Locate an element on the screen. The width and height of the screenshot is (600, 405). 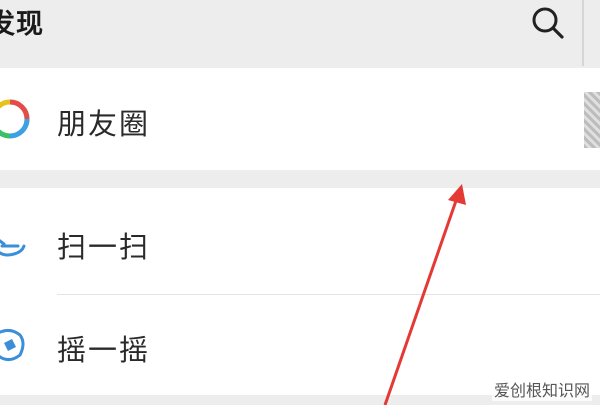
watermark: 爱创根知识网 is located at coordinates (541, 389).